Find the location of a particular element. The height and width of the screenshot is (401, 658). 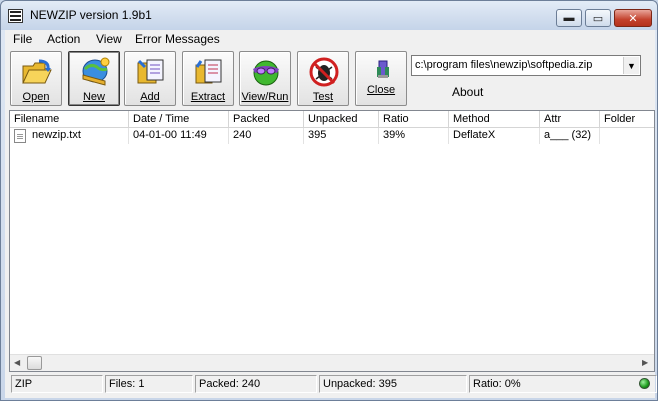

view-run-button: View/Run is located at coordinates (265, 78).